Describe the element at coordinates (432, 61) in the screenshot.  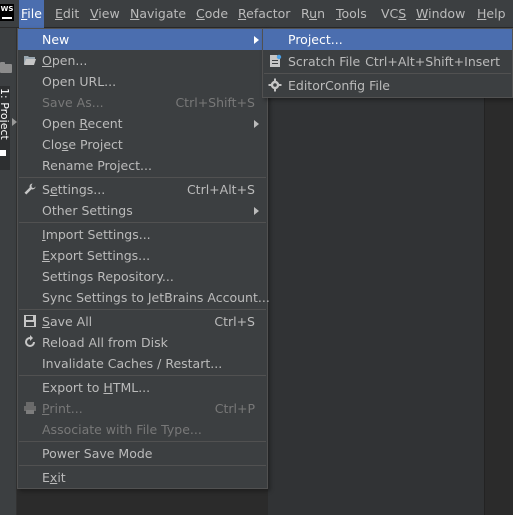
I see `new-submenu-item-shortcut: Ctrl+Alt+Shift+Insert` at that location.